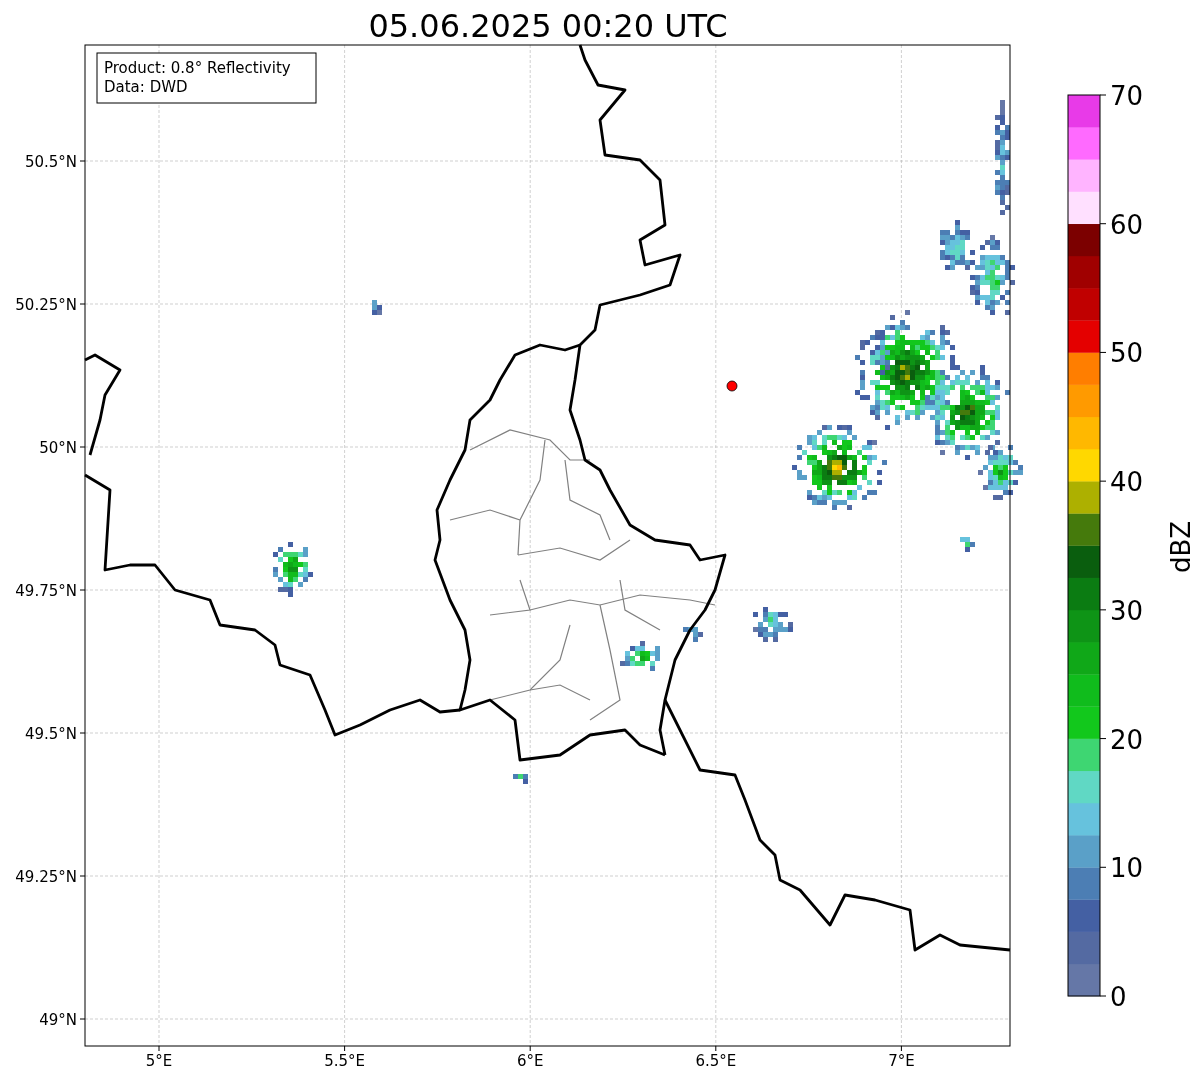  I want to click on y-tick-label: 50.5°N, so click(50, 162).